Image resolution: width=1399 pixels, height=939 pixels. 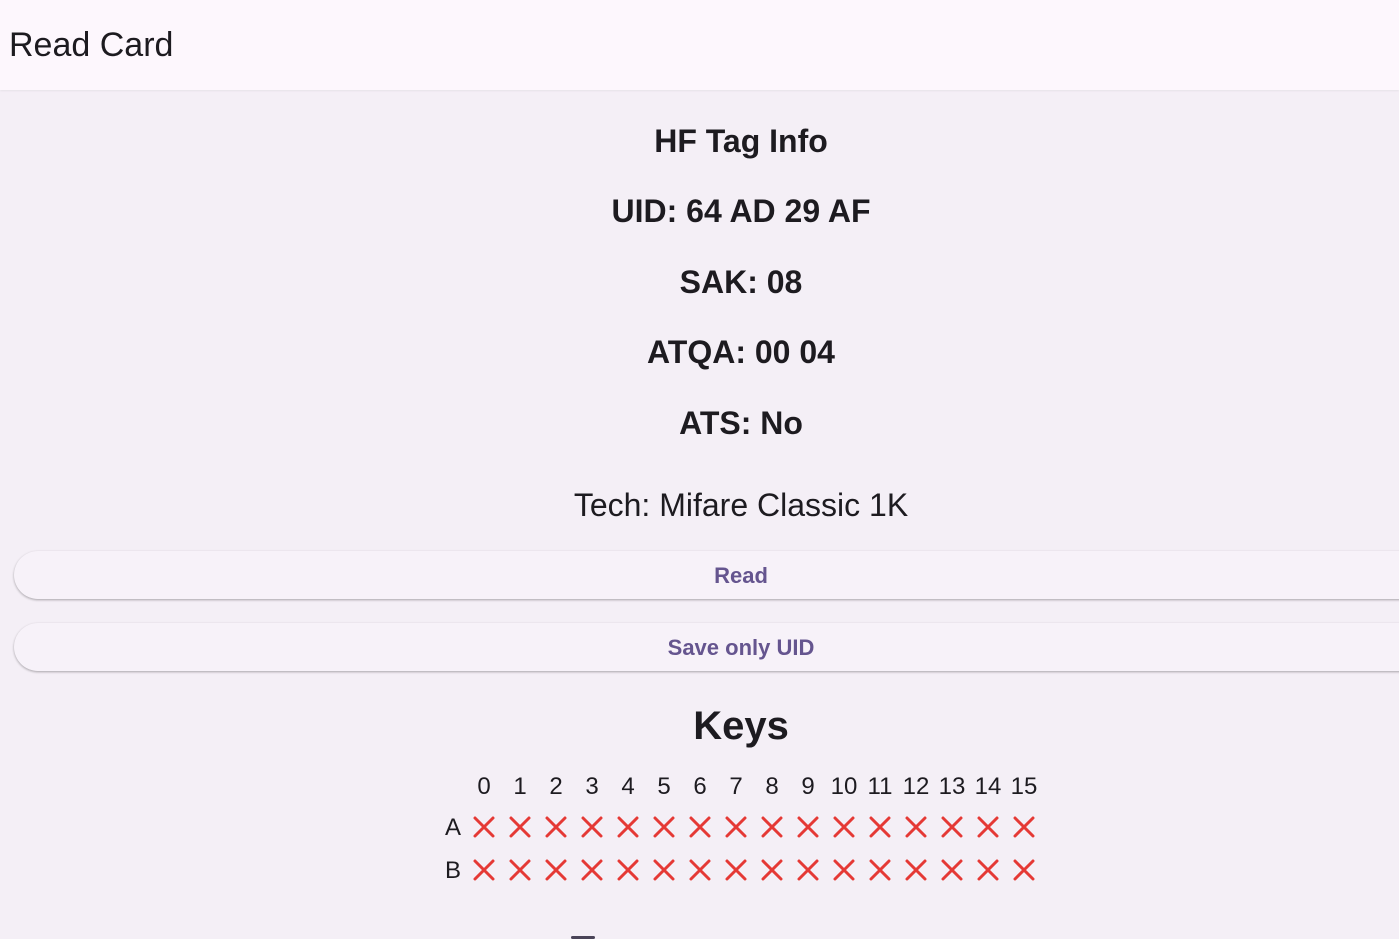 I want to click on sector-column-label: 1, so click(x=520, y=786).